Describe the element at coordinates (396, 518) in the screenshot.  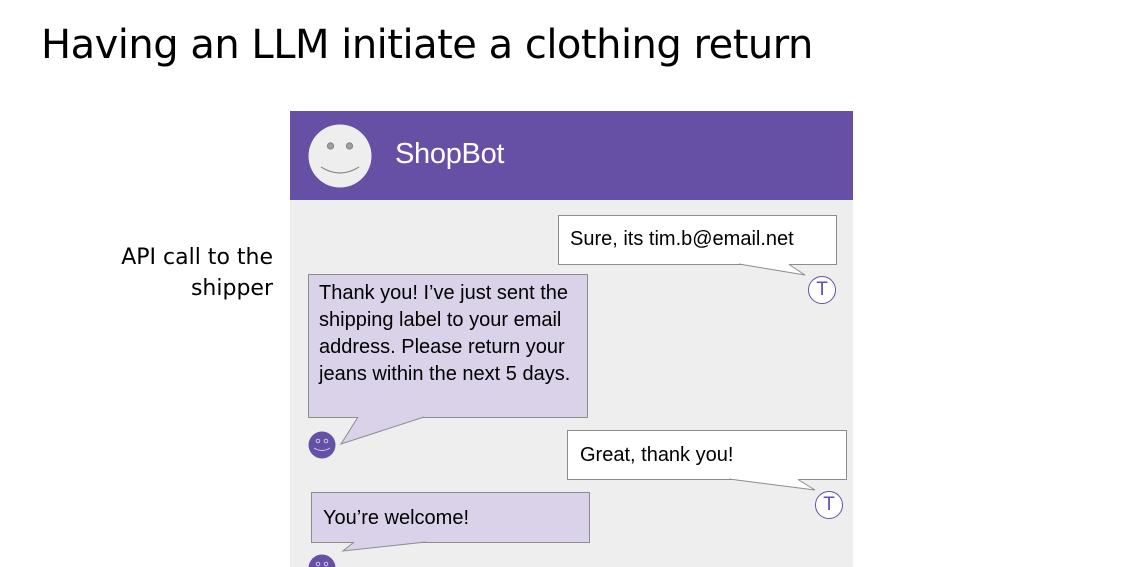
I see `bot-message-text: You’re welcome!` at that location.